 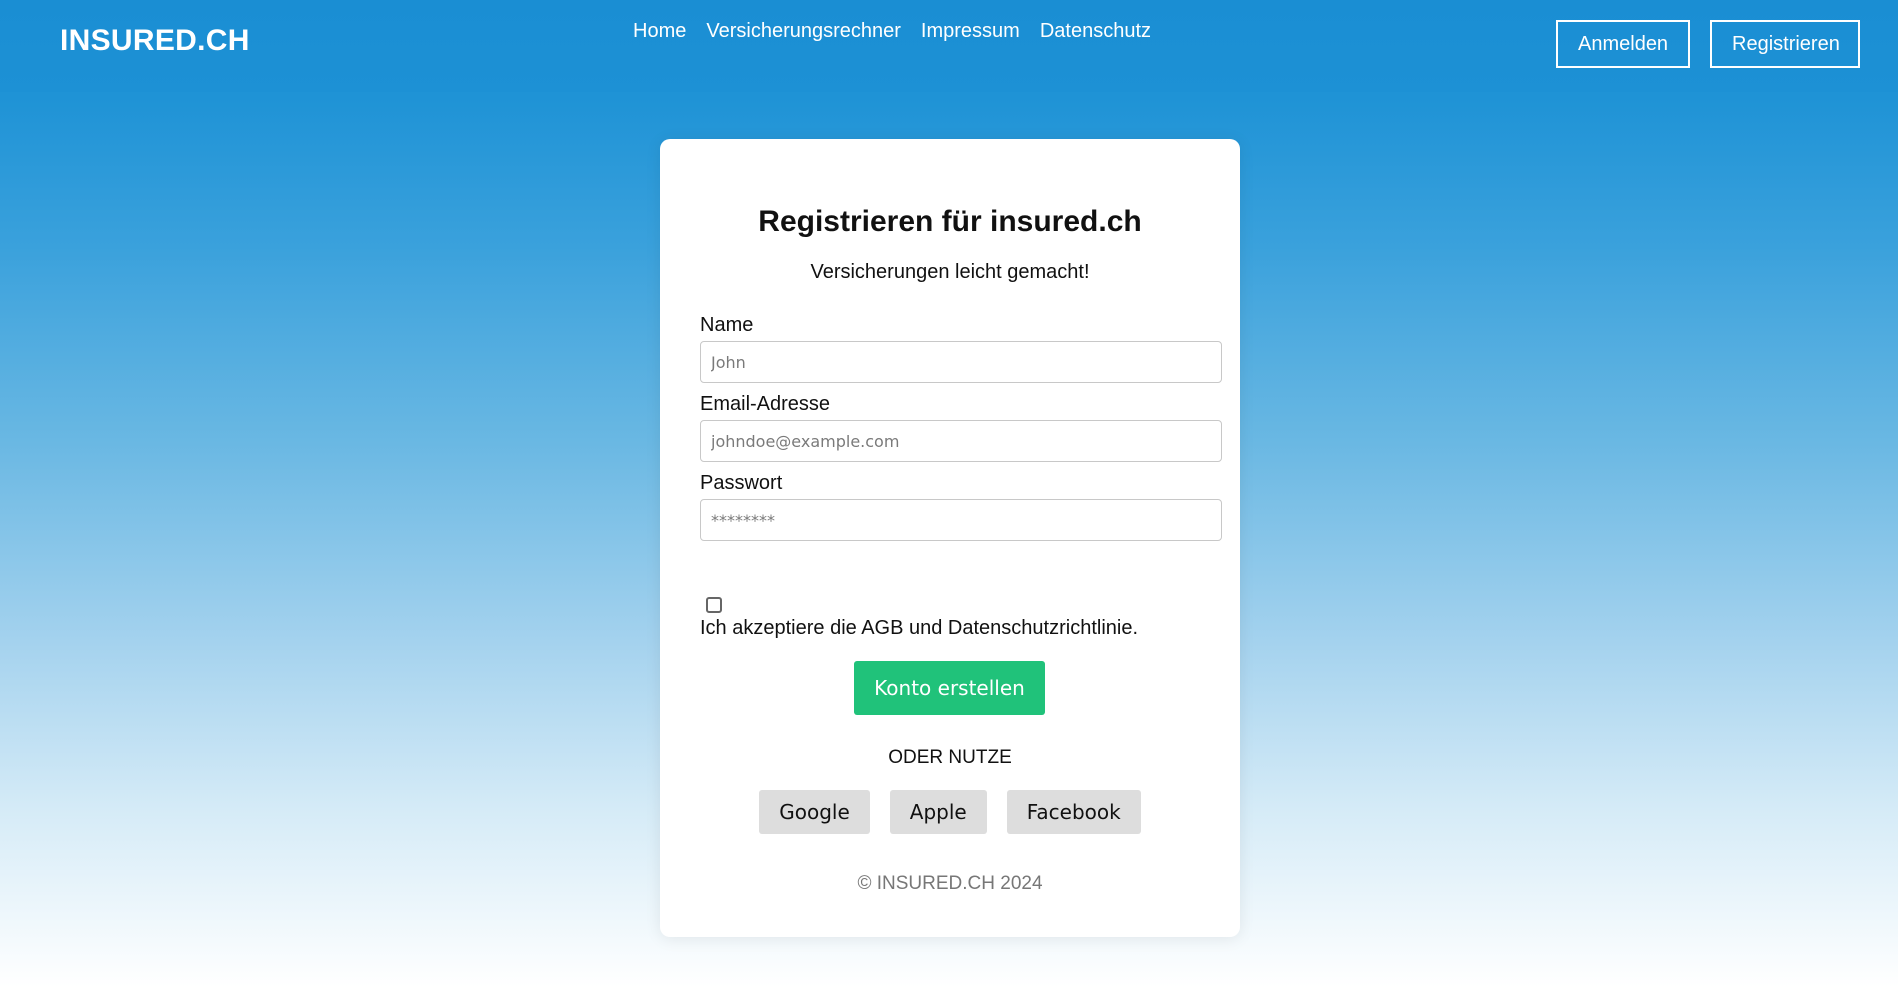 What do you see at coordinates (1708, 44) in the screenshot?
I see `auth-buttons: Anmelden Registrieren` at bounding box center [1708, 44].